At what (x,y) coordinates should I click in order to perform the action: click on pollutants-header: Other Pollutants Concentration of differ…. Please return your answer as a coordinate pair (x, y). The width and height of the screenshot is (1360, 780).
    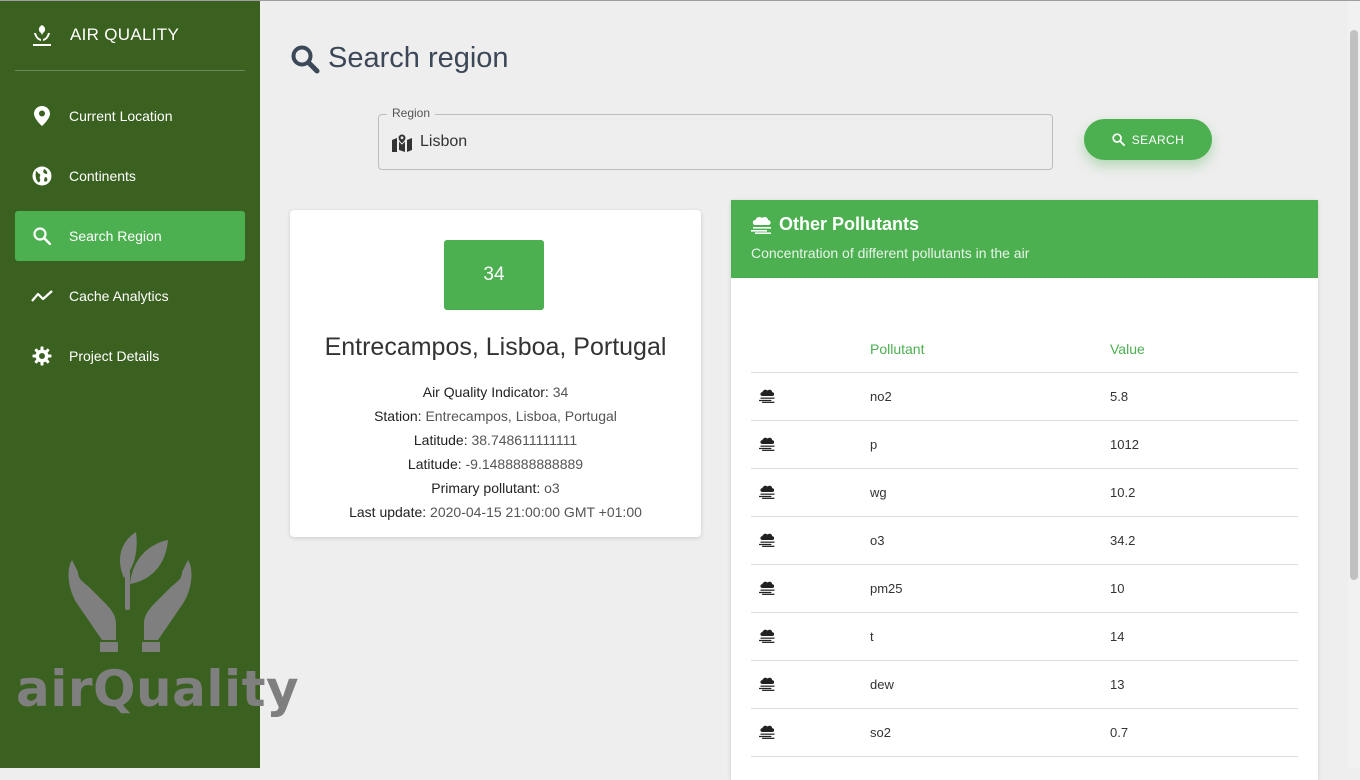
    Looking at the image, I should click on (1024, 239).